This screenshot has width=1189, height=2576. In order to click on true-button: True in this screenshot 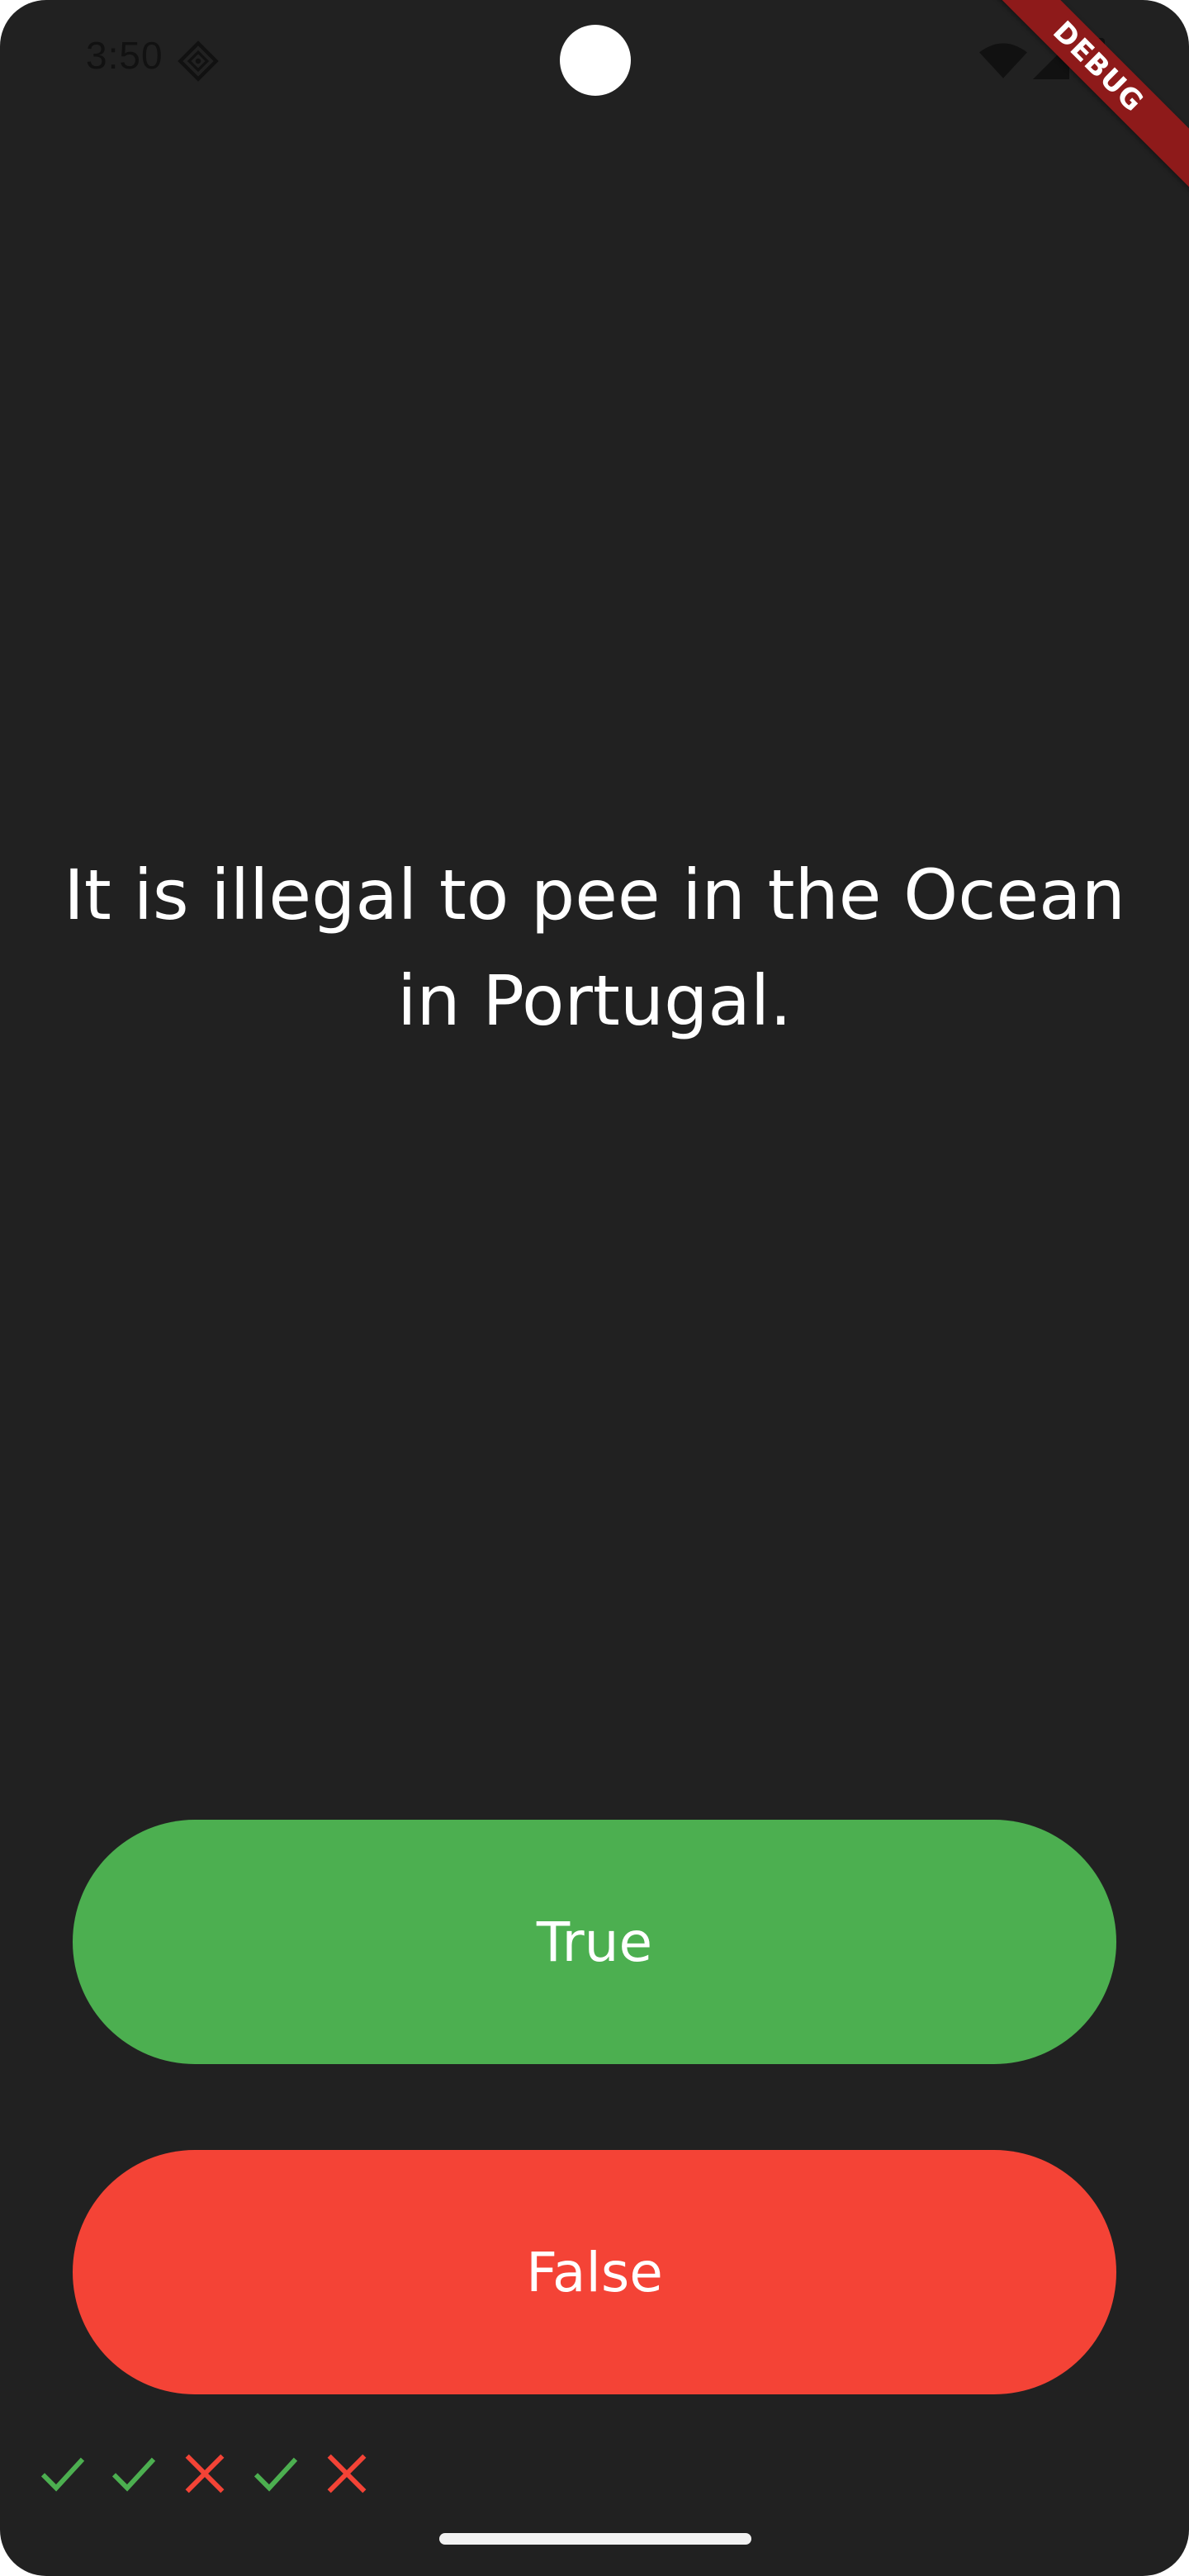, I will do `click(594, 1942)`.